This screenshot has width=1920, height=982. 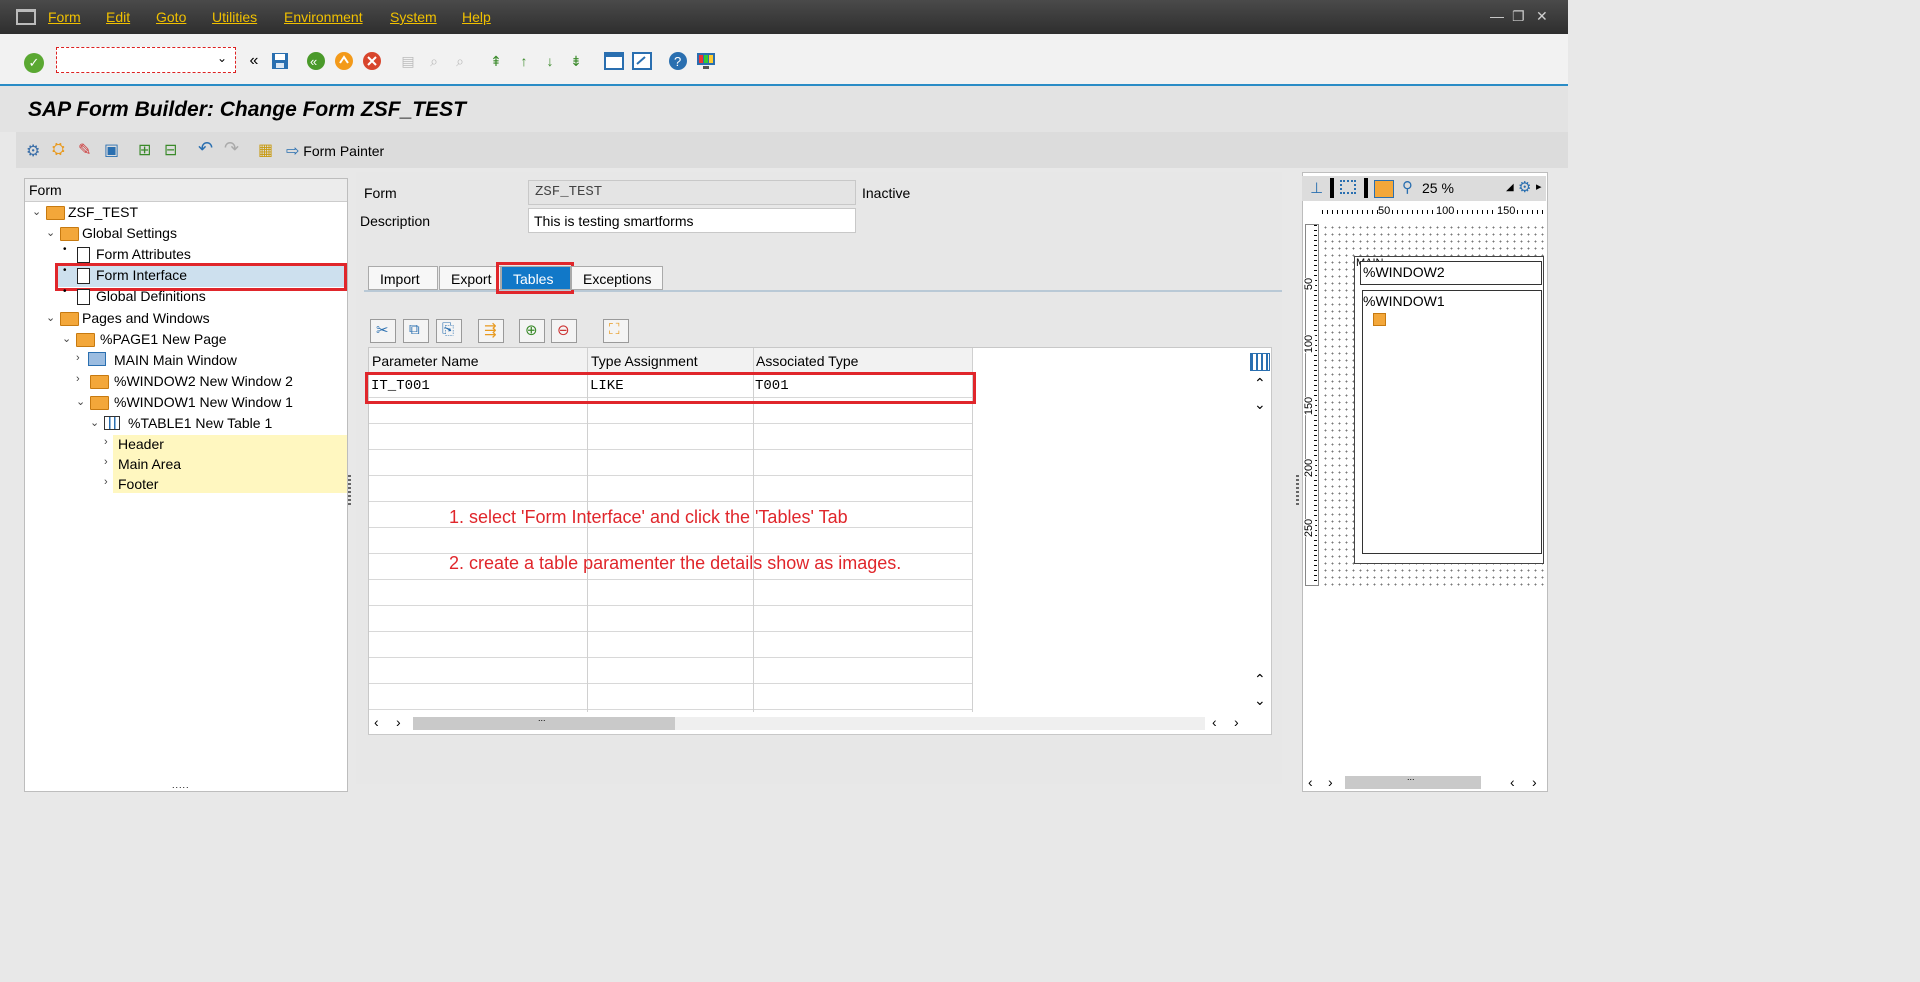 What do you see at coordinates (151, 296) in the screenshot?
I see `tree-item-global-definitions: Global Definitions` at bounding box center [151, 296].